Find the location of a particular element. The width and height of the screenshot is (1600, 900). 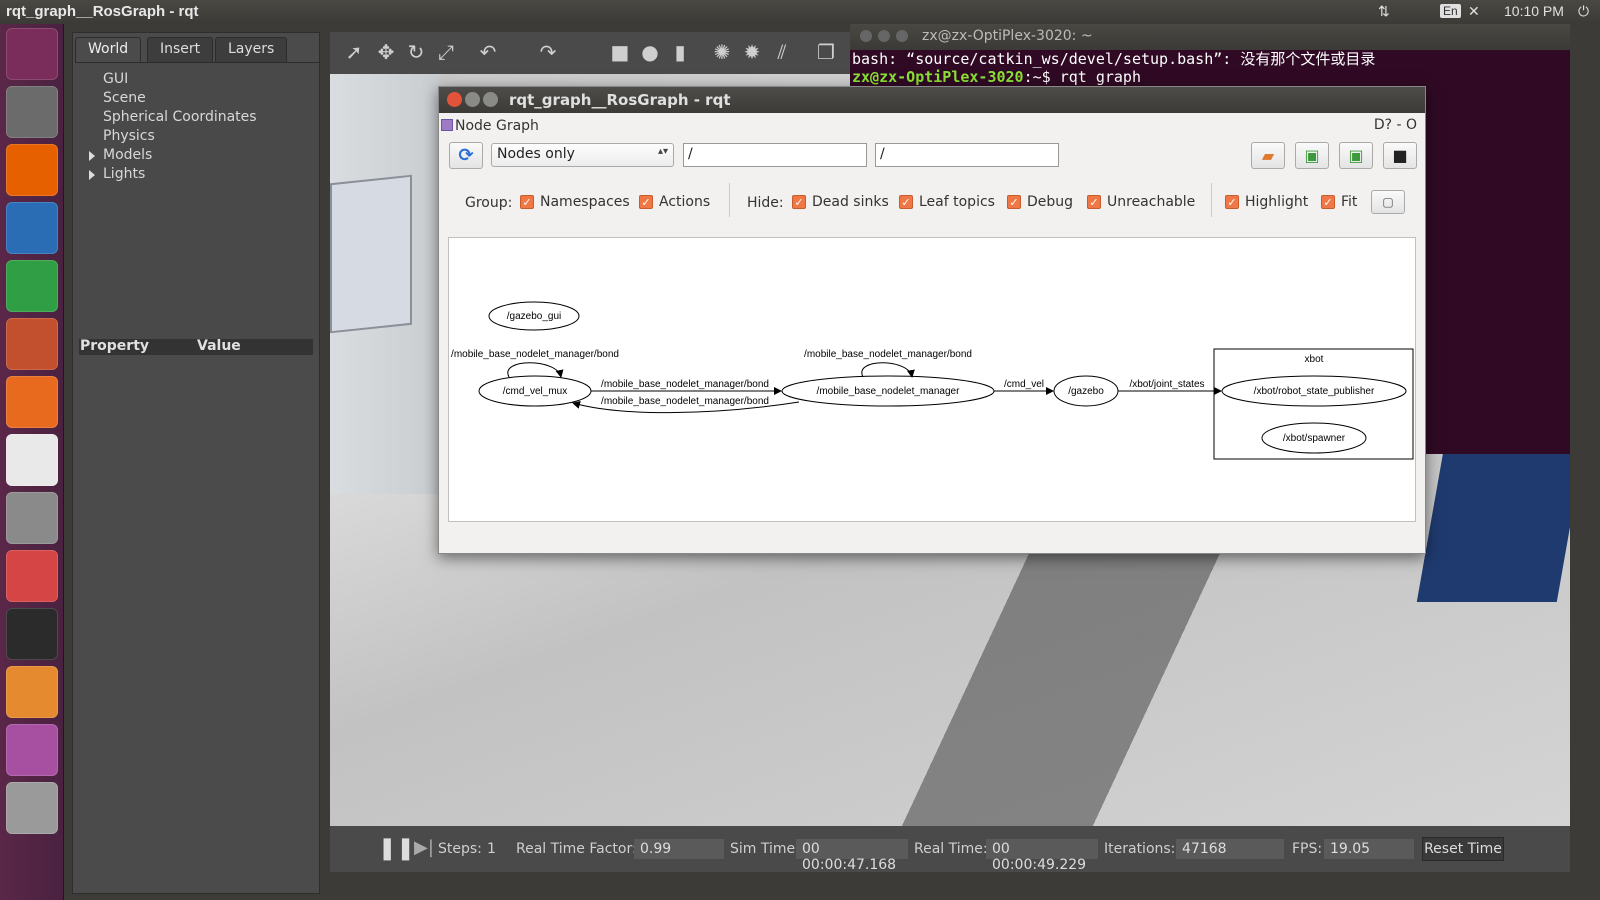

impress-icon is located at coordinates (32, 344).